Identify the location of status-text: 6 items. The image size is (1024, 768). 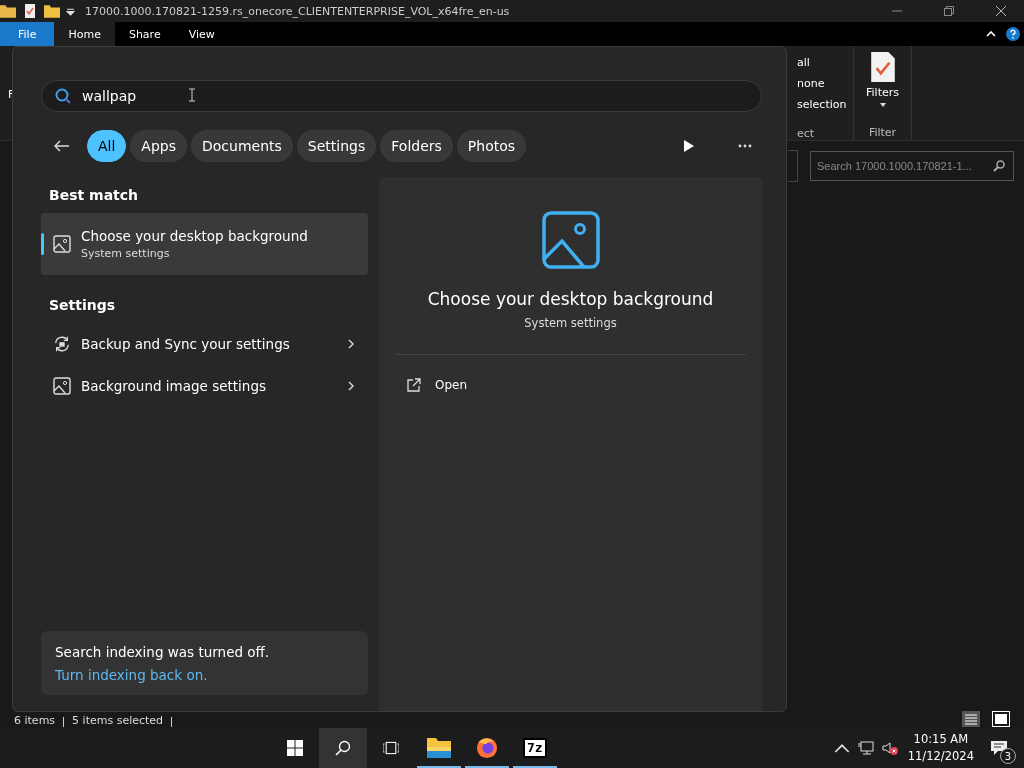
(35, 720).